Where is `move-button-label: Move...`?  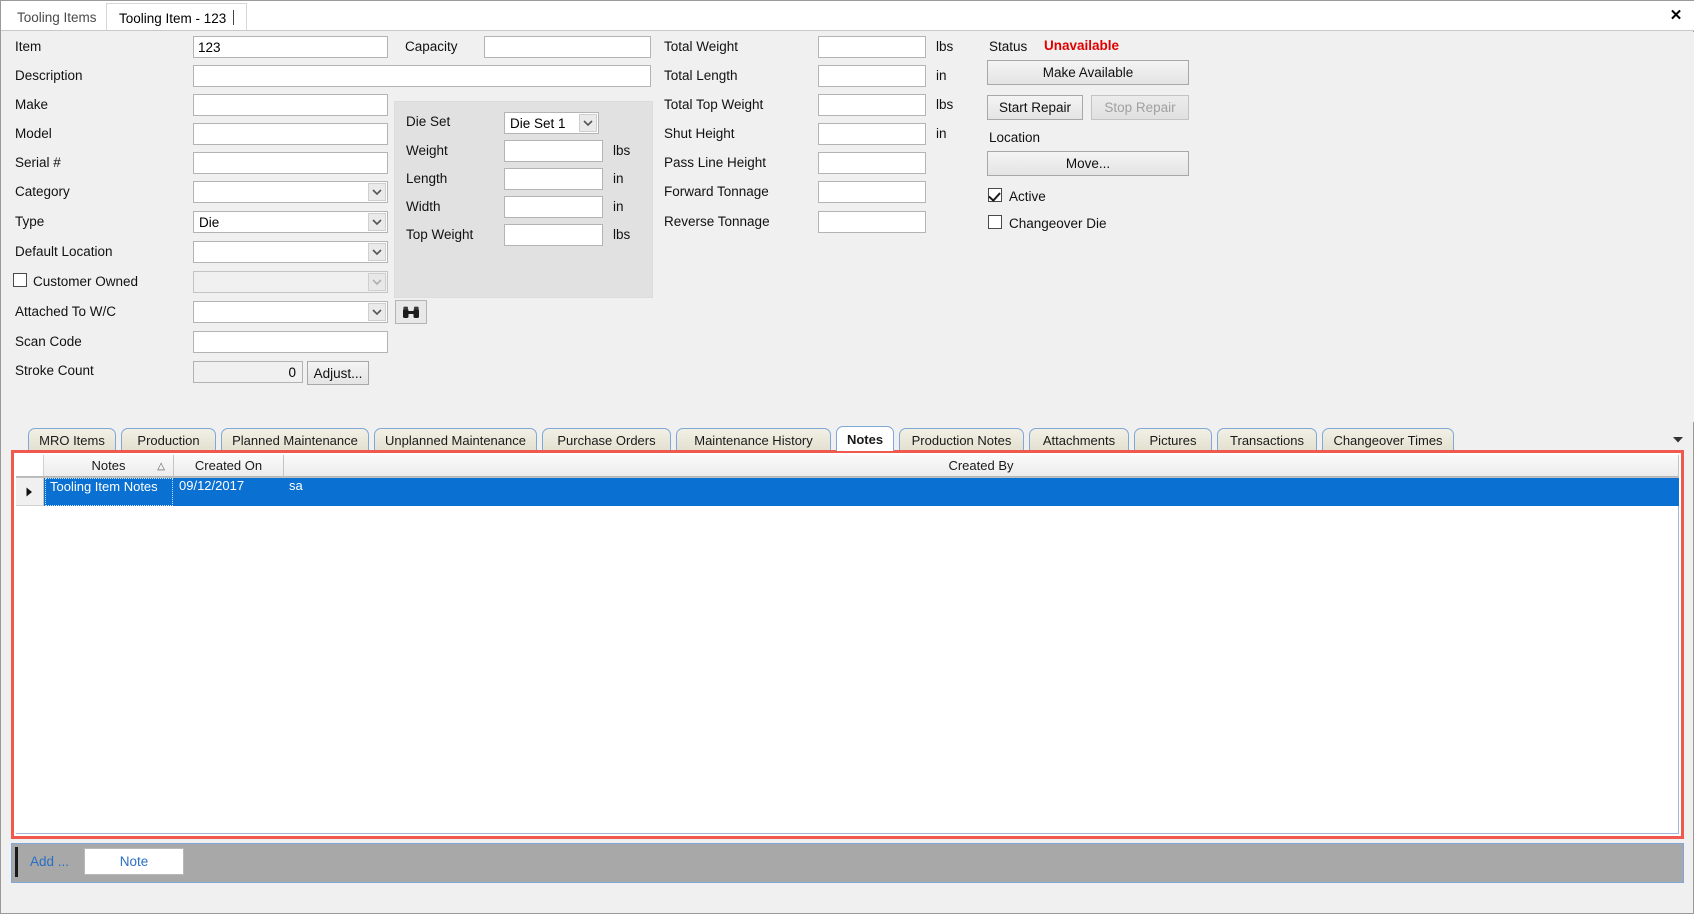 move-button-label: Move... is located at coordinates (1088, 163).